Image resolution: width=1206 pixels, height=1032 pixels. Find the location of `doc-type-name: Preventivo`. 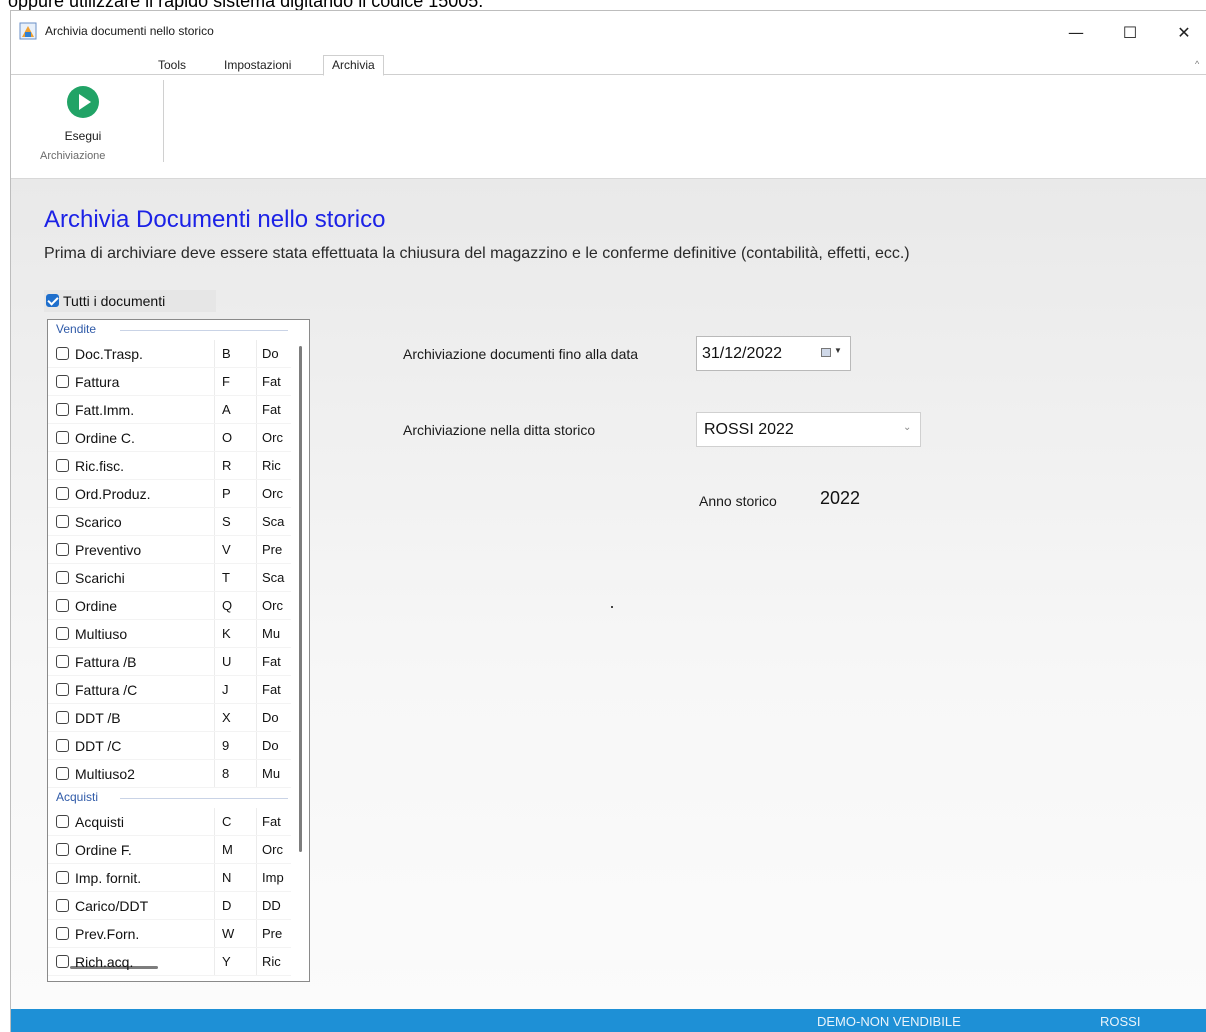

doc-type-name: Preventivo is located at coordinates (108, 550).